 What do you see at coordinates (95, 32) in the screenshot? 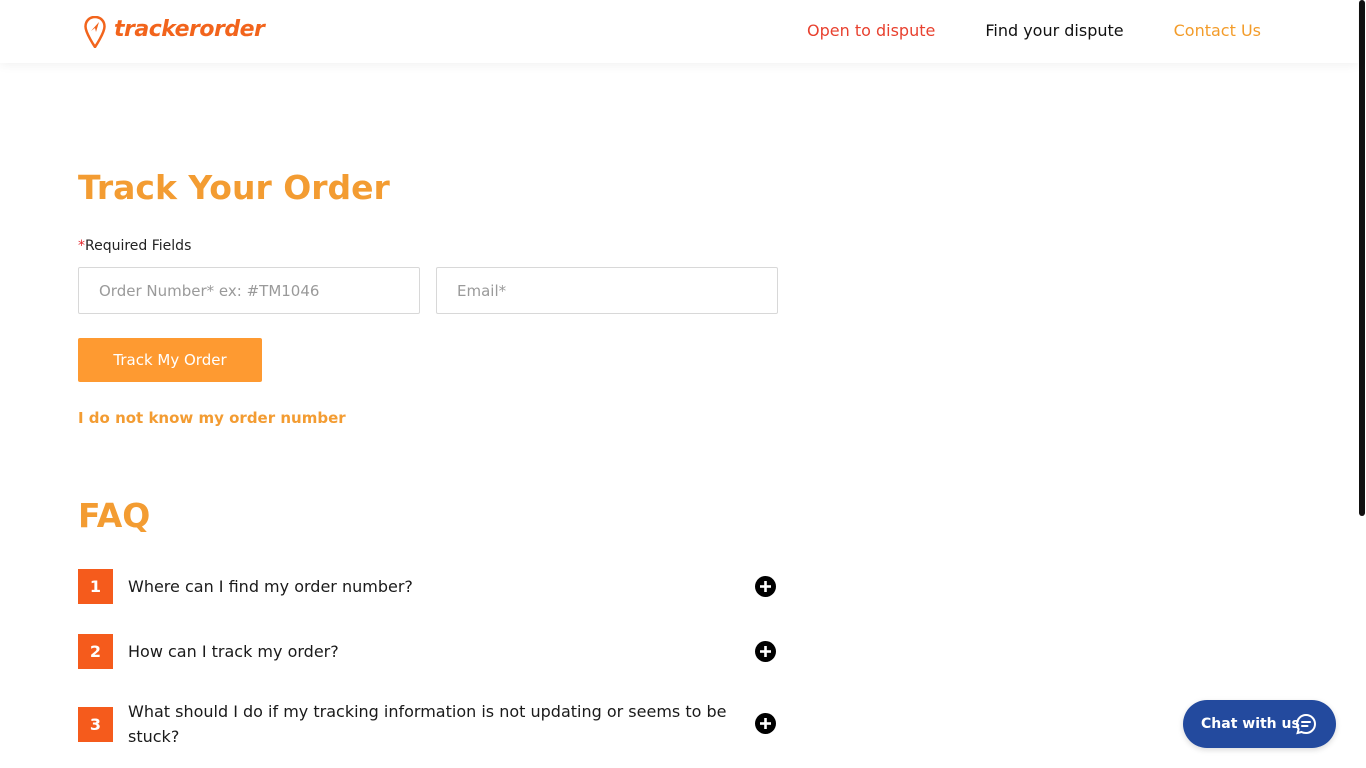
I see `location-pin-icon` at bounding box center [95, 32].